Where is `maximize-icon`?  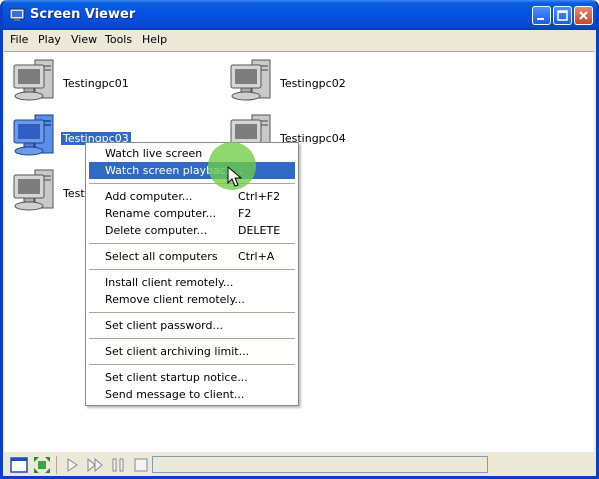 maximize-icon is located at coordinates (562, 15).